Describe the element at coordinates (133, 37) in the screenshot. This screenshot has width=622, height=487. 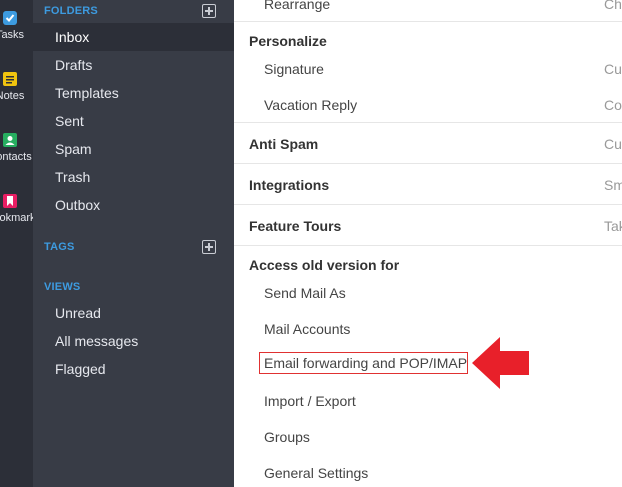
I see `sidebar-item-inbox: Inbox` at that location.